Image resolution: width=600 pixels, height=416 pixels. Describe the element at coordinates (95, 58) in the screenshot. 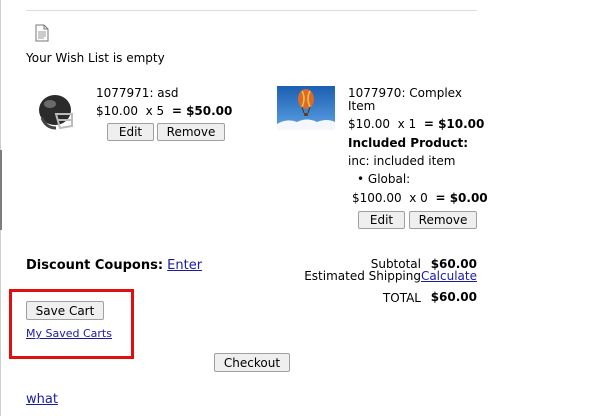

I see `wishlist-empty-text: Your Wish List is empty` at that location.